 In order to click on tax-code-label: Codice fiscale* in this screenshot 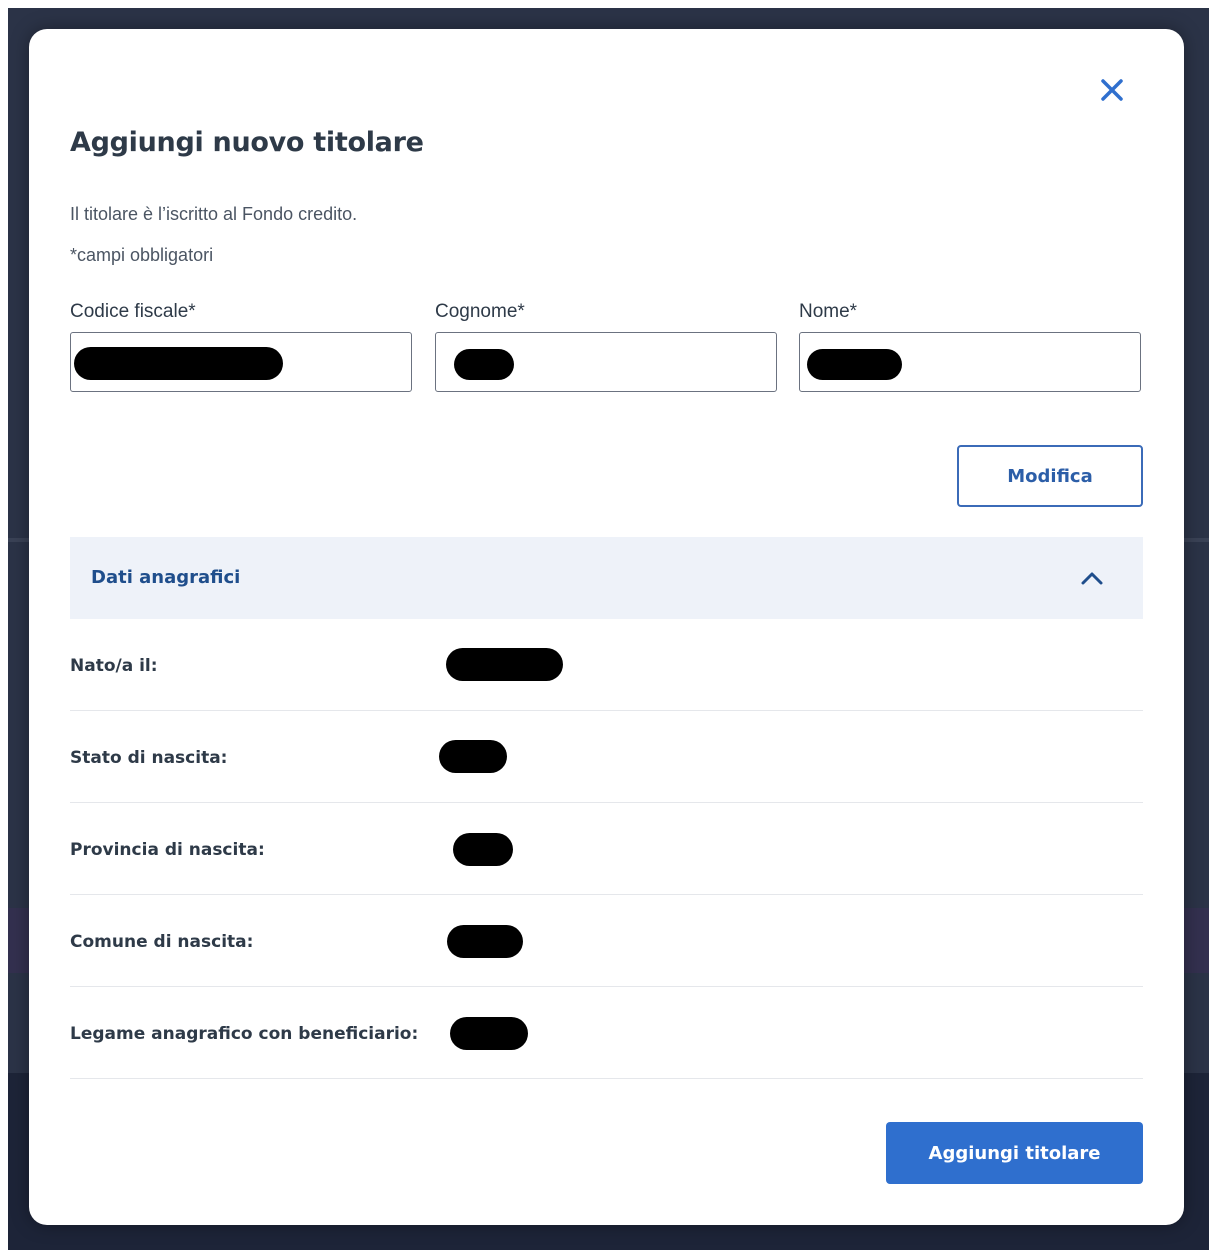, I will do `click(133, 311)`.